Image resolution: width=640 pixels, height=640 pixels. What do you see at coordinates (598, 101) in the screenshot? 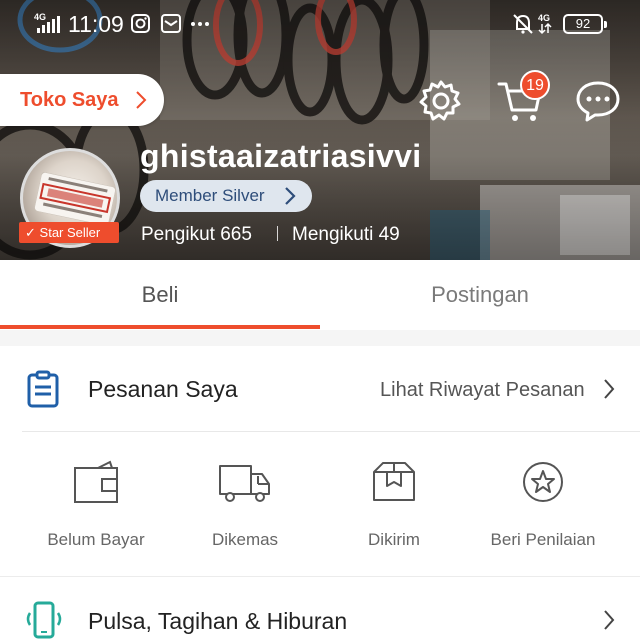
I see `chat-icon` at bounding box center [598, 101].